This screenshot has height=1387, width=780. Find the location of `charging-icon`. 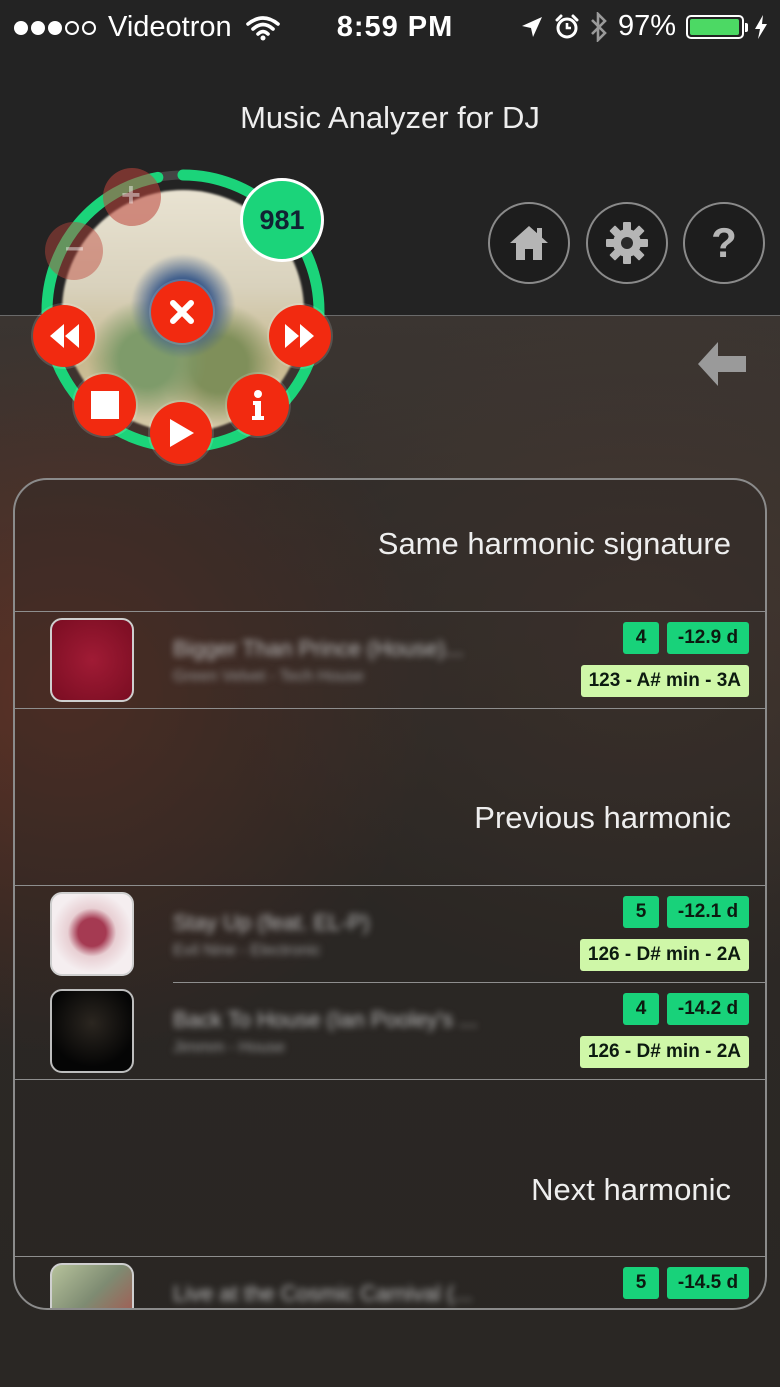

charging-icon is located at coordinates (761, 26).